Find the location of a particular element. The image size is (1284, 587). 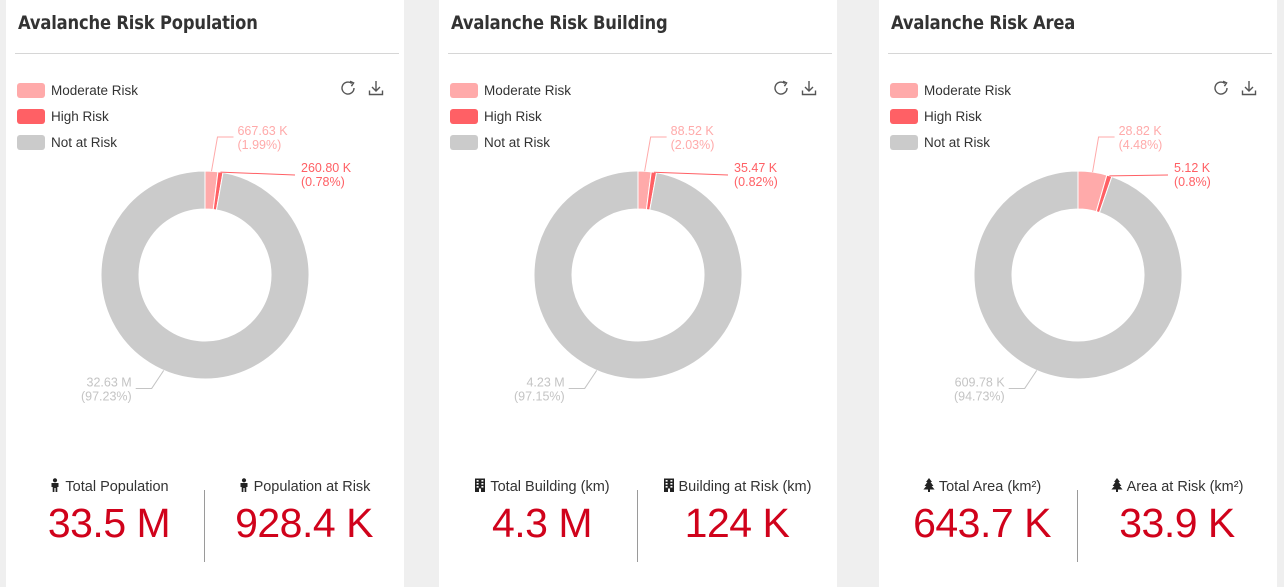

total-stat: Total Population 33.5 M is located at coordinates (109, 512).